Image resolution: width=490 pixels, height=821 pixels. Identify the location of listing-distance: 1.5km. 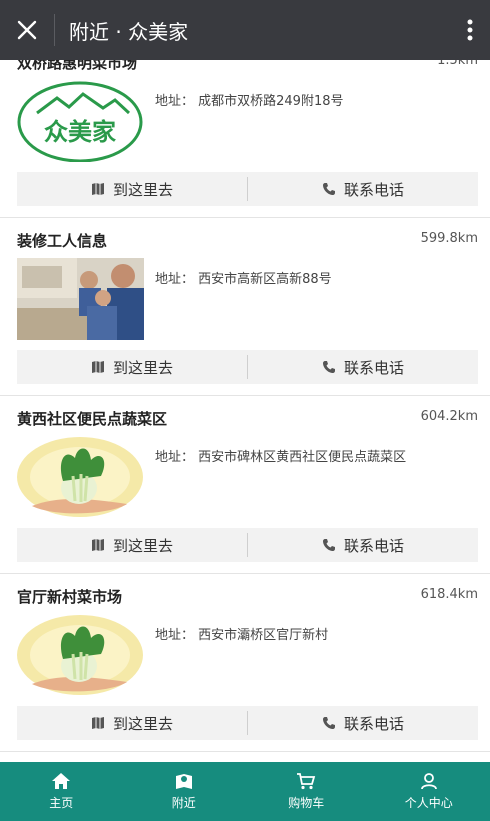
(457, 64).